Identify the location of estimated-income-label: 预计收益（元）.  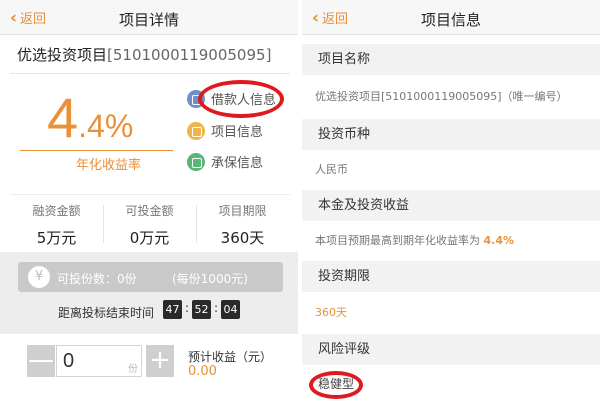
(230, 357).